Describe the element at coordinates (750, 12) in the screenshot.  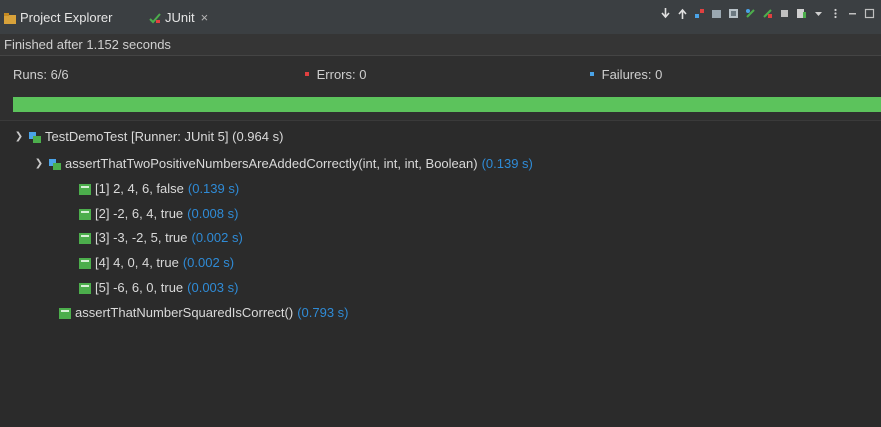
I see `rerun-icon` at that location.